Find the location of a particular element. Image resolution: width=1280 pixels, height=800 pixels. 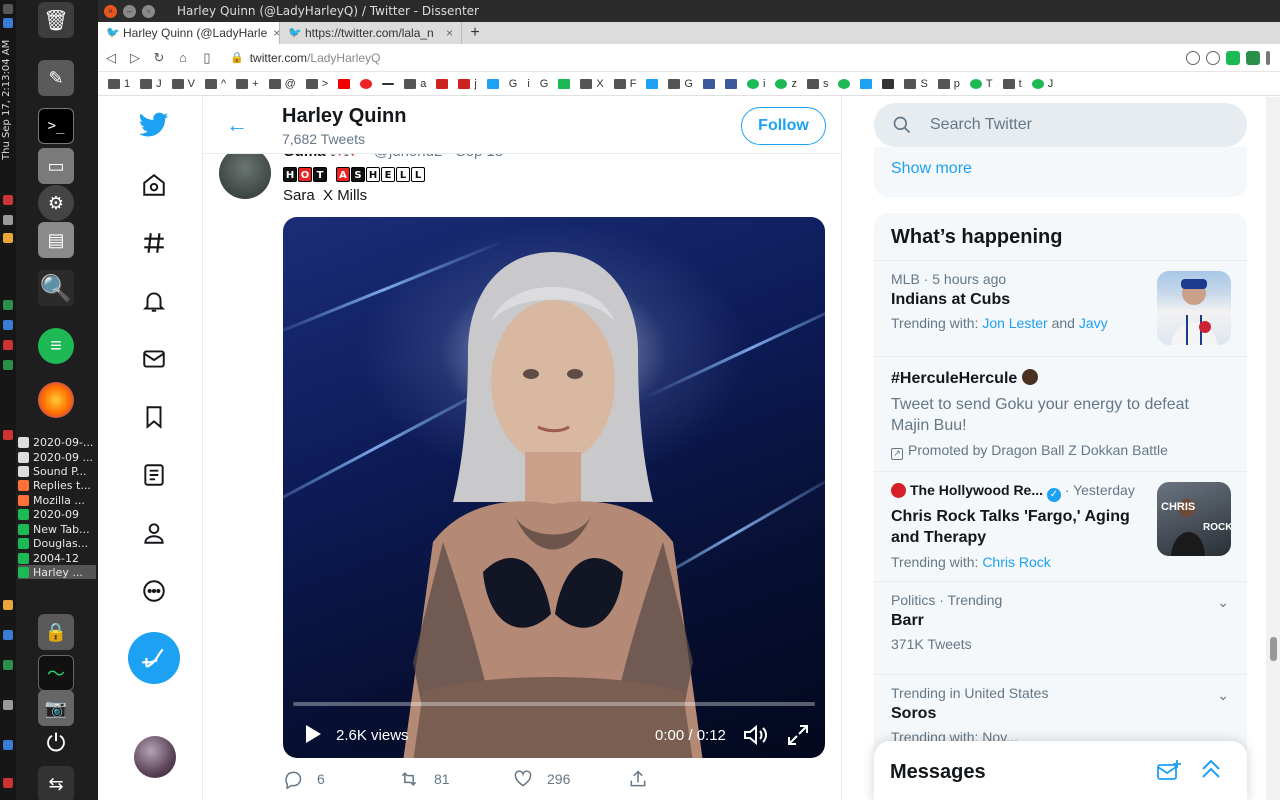

show-more-link: Show more is located at coordinates (931, 169).